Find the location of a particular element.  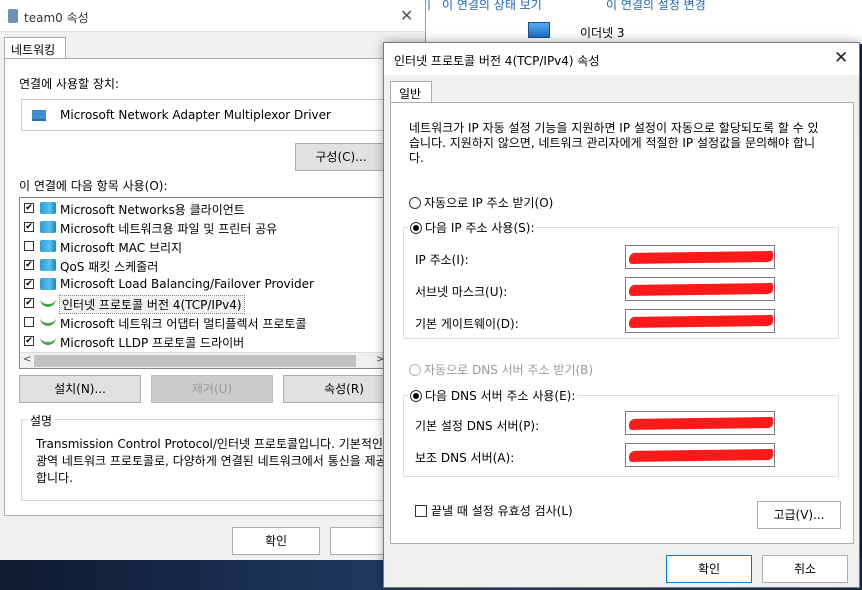

list-item: Microsoft 네트워크 어댑터 멀티플렉서 프로토콜 is located at coordinates (206, 322).